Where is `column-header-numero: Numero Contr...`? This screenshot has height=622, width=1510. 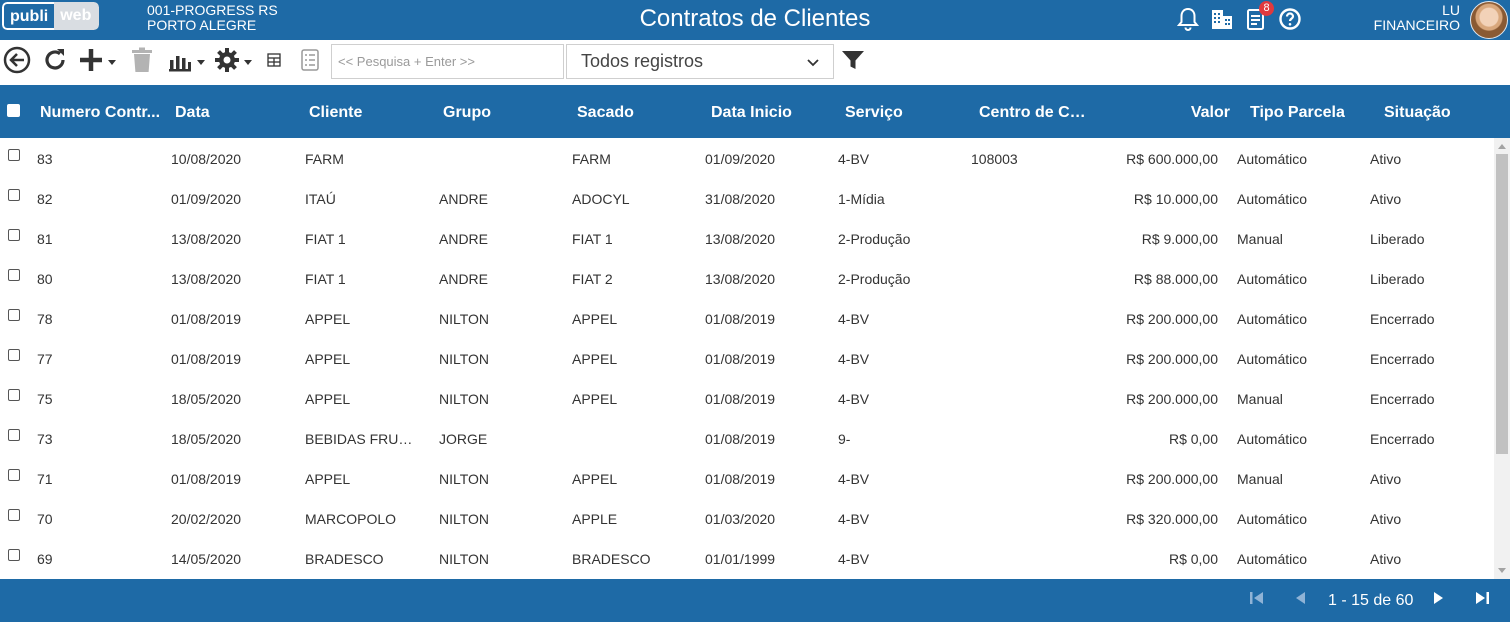
column-header-numero: Numero Contr... is located at coordinates (100, 113).